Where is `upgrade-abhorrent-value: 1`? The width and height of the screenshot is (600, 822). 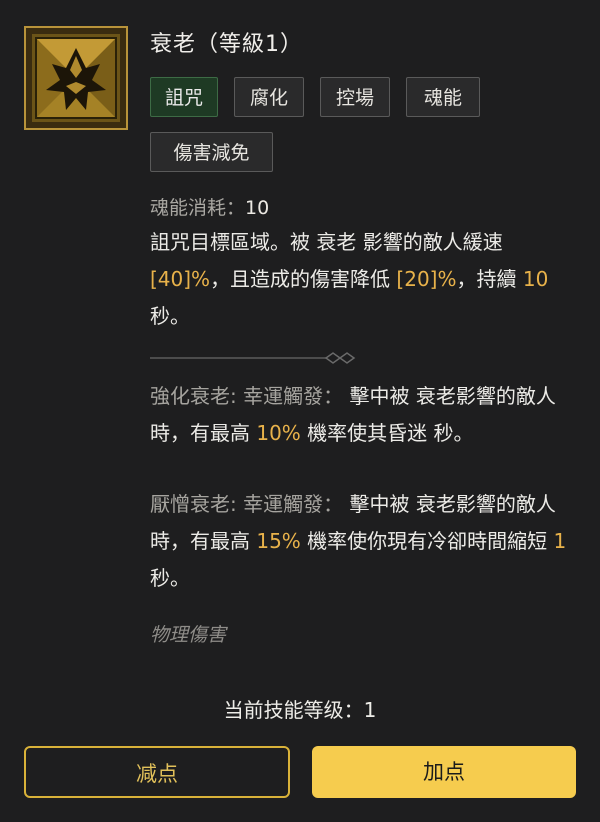 upgrade-abhorrent-value: 1 is located at coordinates (560, 541).